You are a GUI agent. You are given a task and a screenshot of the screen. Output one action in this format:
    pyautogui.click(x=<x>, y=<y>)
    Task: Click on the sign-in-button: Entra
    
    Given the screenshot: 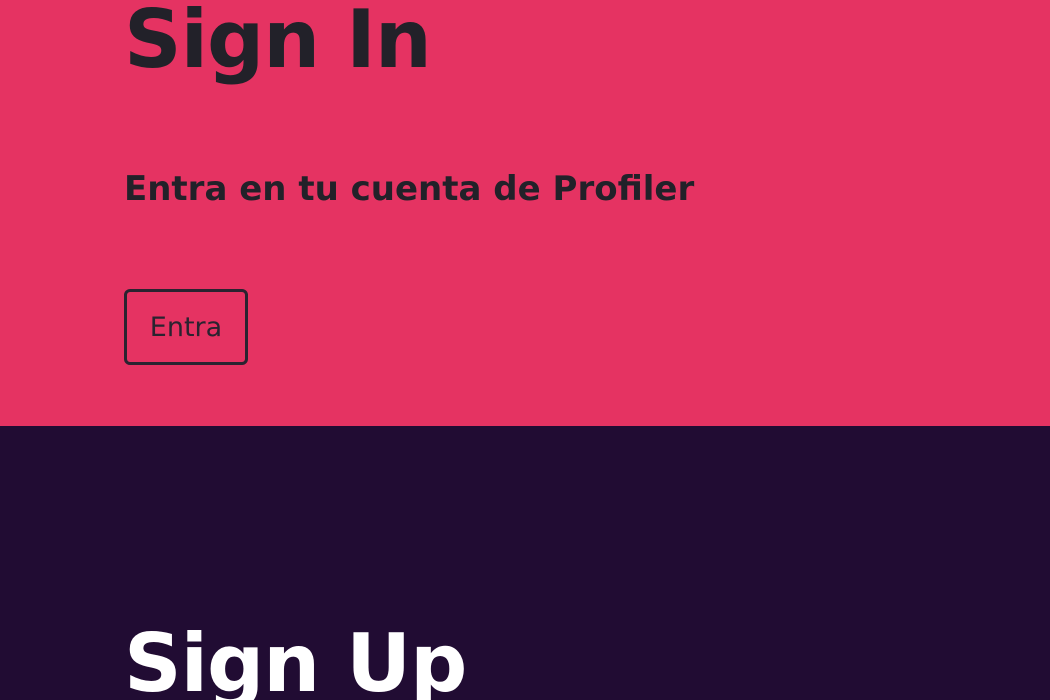 What is the action you would take?
    pyautogui.click(x=186, y=327)
    